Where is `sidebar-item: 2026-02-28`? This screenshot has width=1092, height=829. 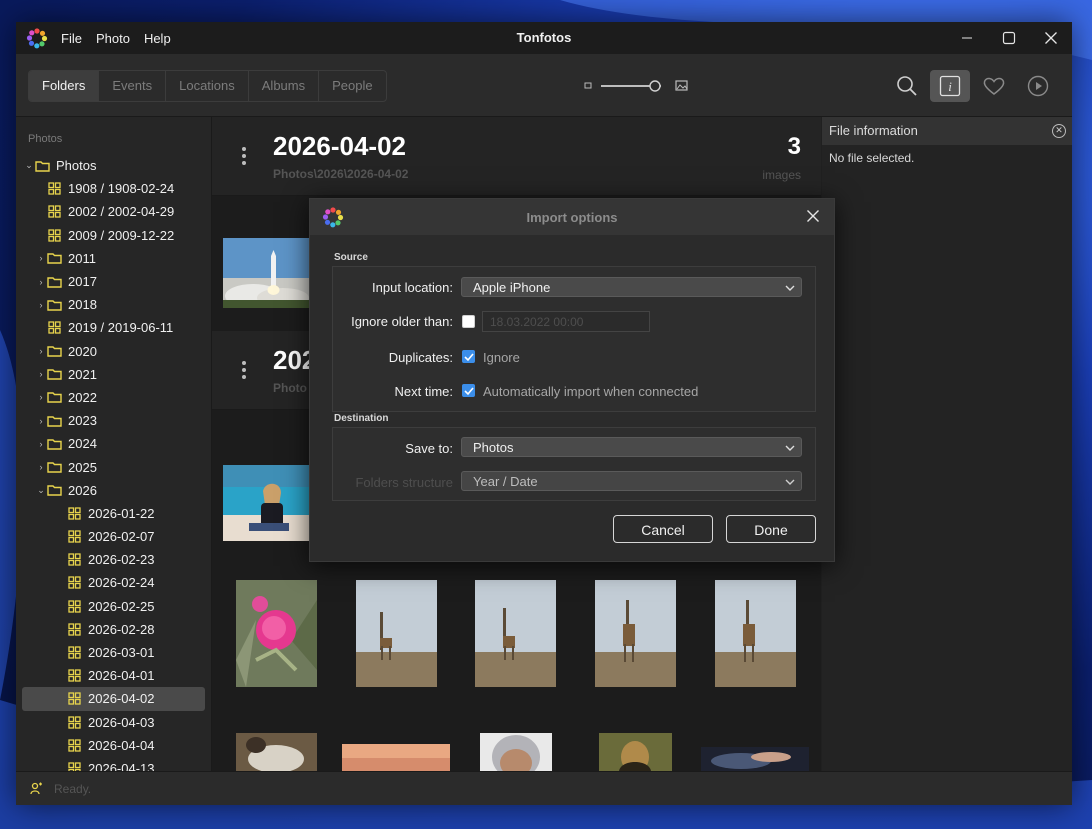 sidebar-item: 2026-02-28 is located at coordinates (113, 629).